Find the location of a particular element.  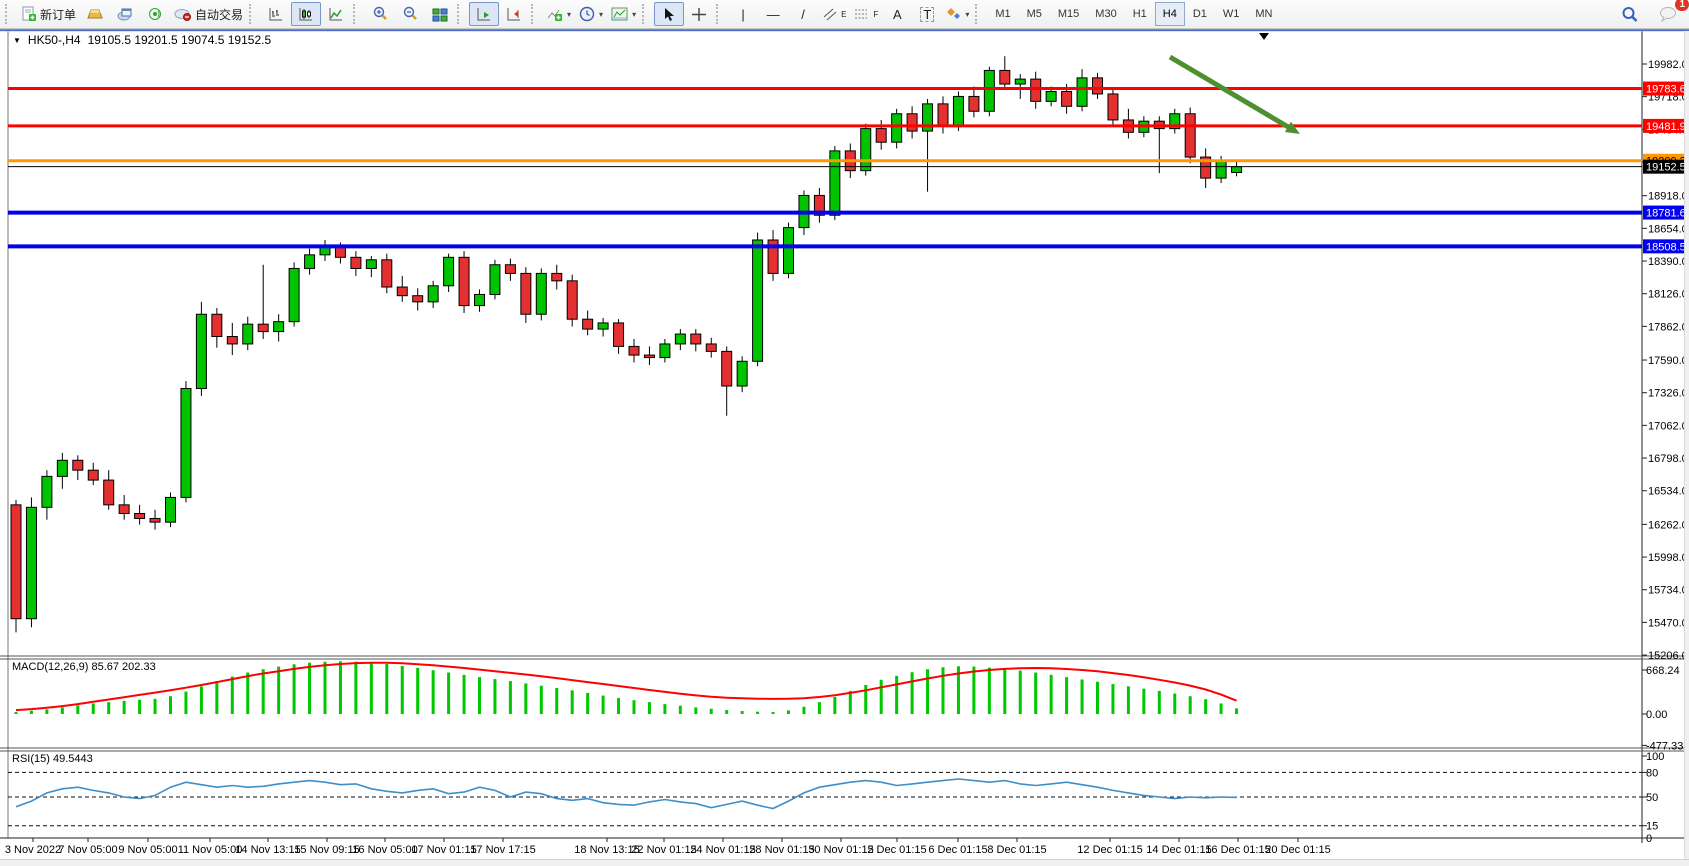

zoom-in-icon is located at coordinates (380, 13).